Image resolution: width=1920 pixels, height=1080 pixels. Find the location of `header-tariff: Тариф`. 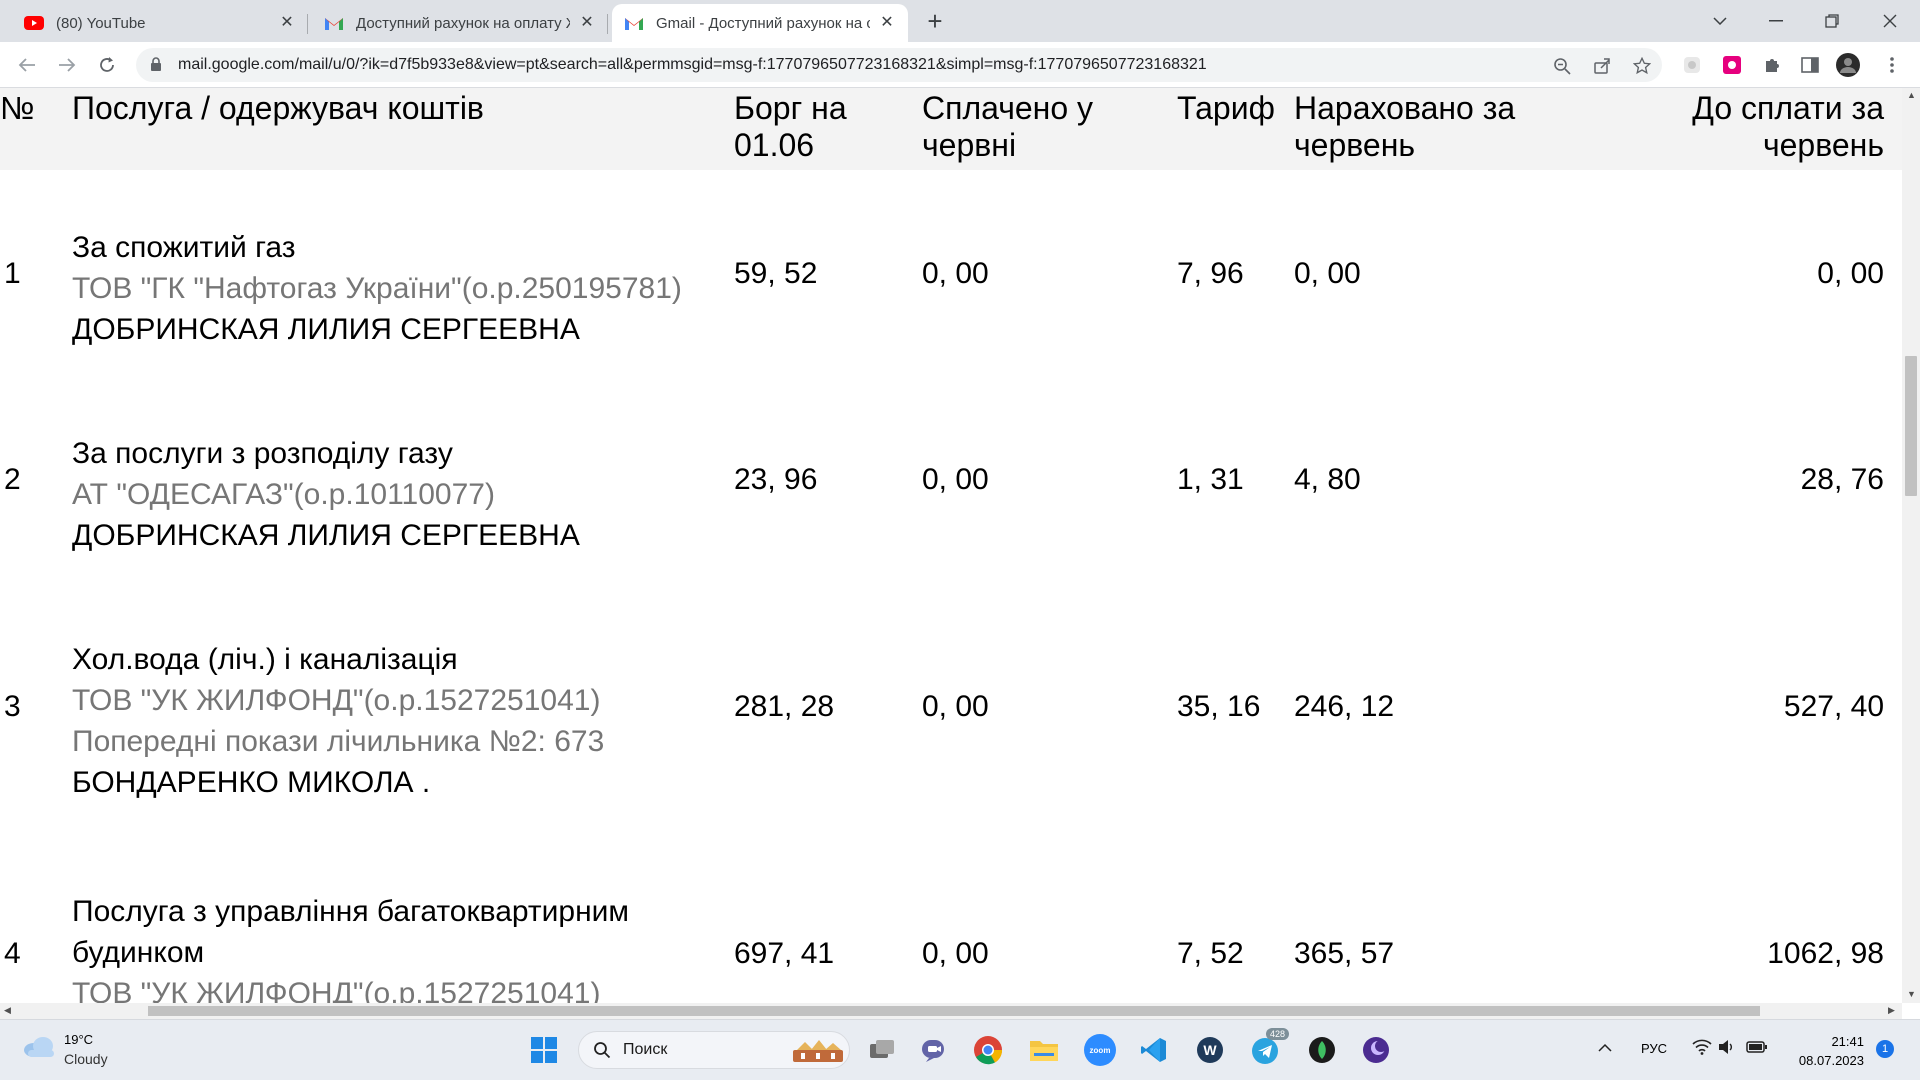

header-tariff: Тариф is located at coordinates (1226, 108).